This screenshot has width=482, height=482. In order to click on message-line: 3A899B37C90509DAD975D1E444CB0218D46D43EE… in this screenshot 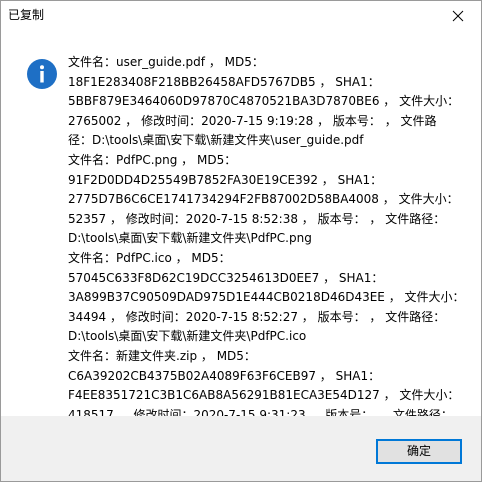, I will do `click(266, 297)`.